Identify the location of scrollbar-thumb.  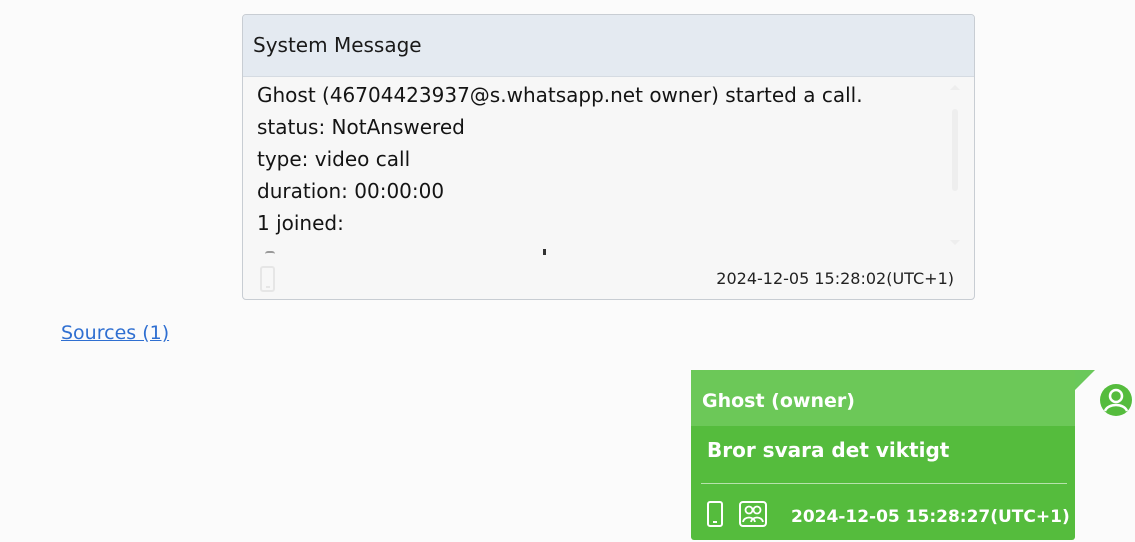
(955, 150).